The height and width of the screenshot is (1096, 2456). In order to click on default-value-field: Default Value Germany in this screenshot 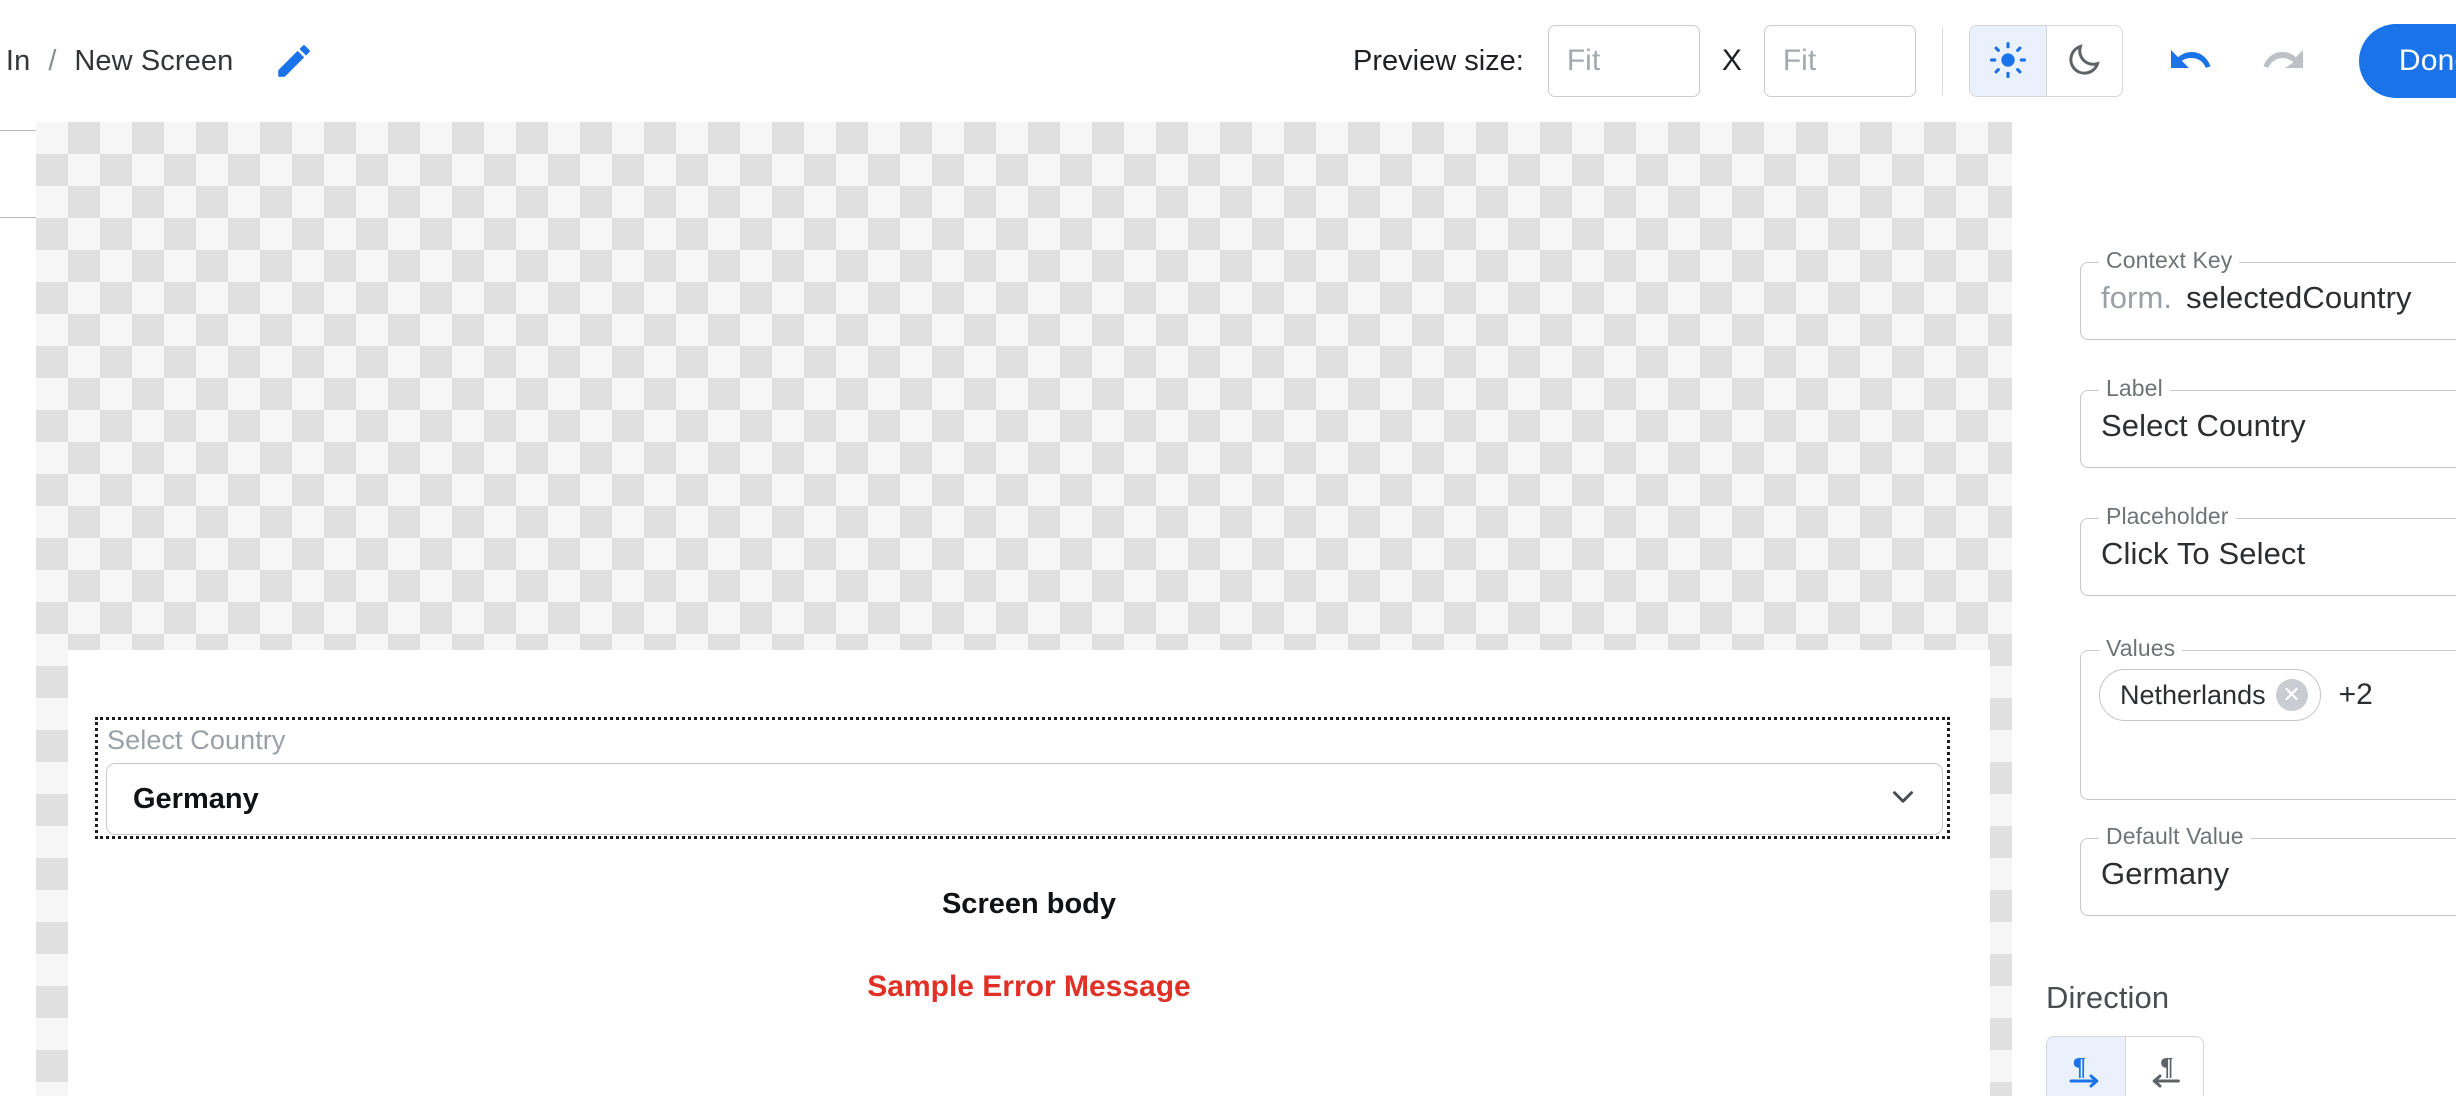, I will do `click(2268, 869)`.